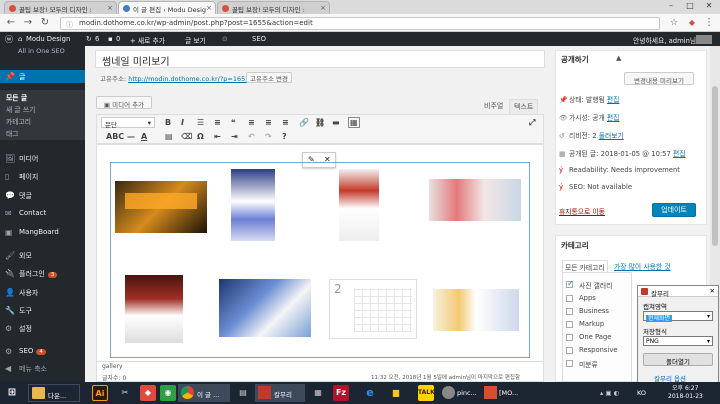 The image size is (720, 404). I want to click on thumbnail-menu-design, so click(476, 310).